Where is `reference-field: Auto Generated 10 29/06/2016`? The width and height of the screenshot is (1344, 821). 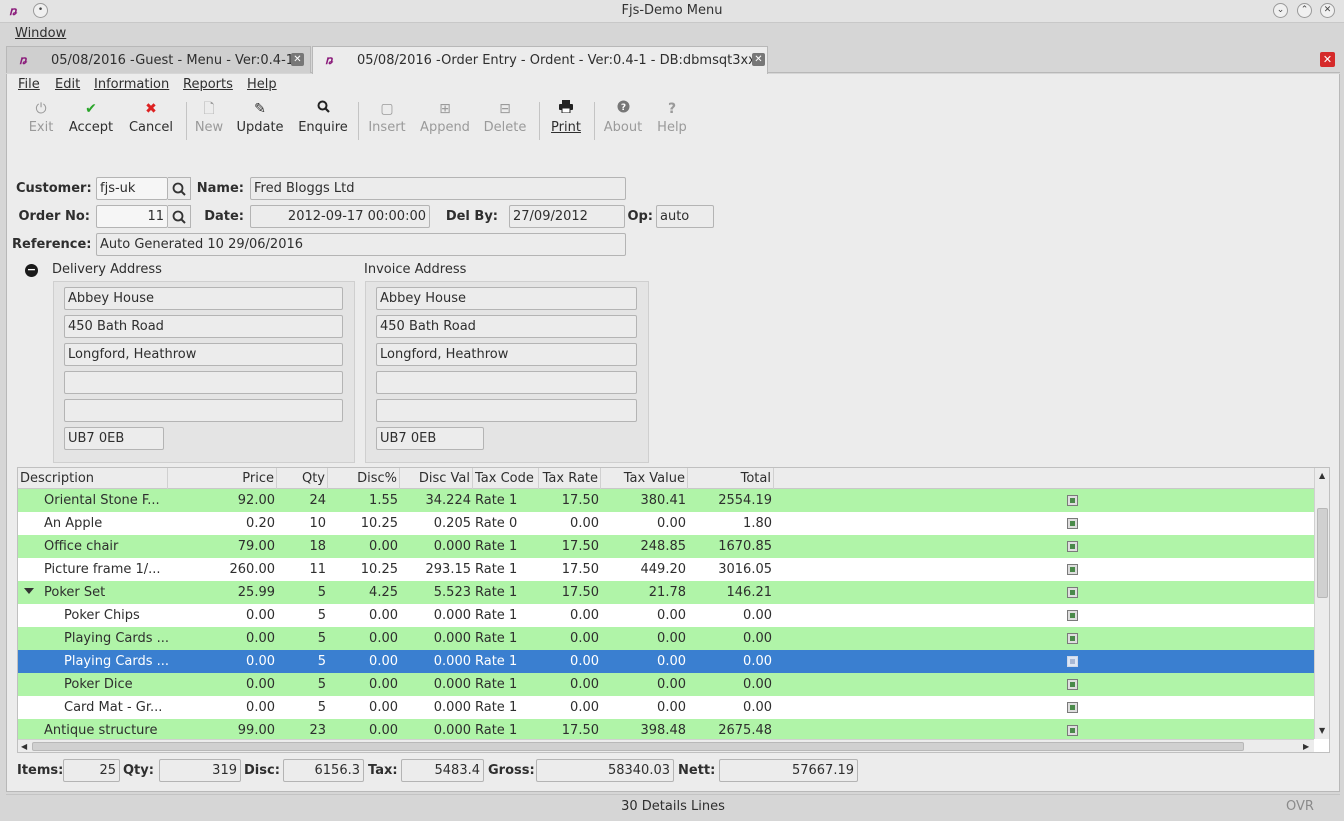
reference-field: Auto Generated 10 29/06/2016 is located at coordinates (361, 244).